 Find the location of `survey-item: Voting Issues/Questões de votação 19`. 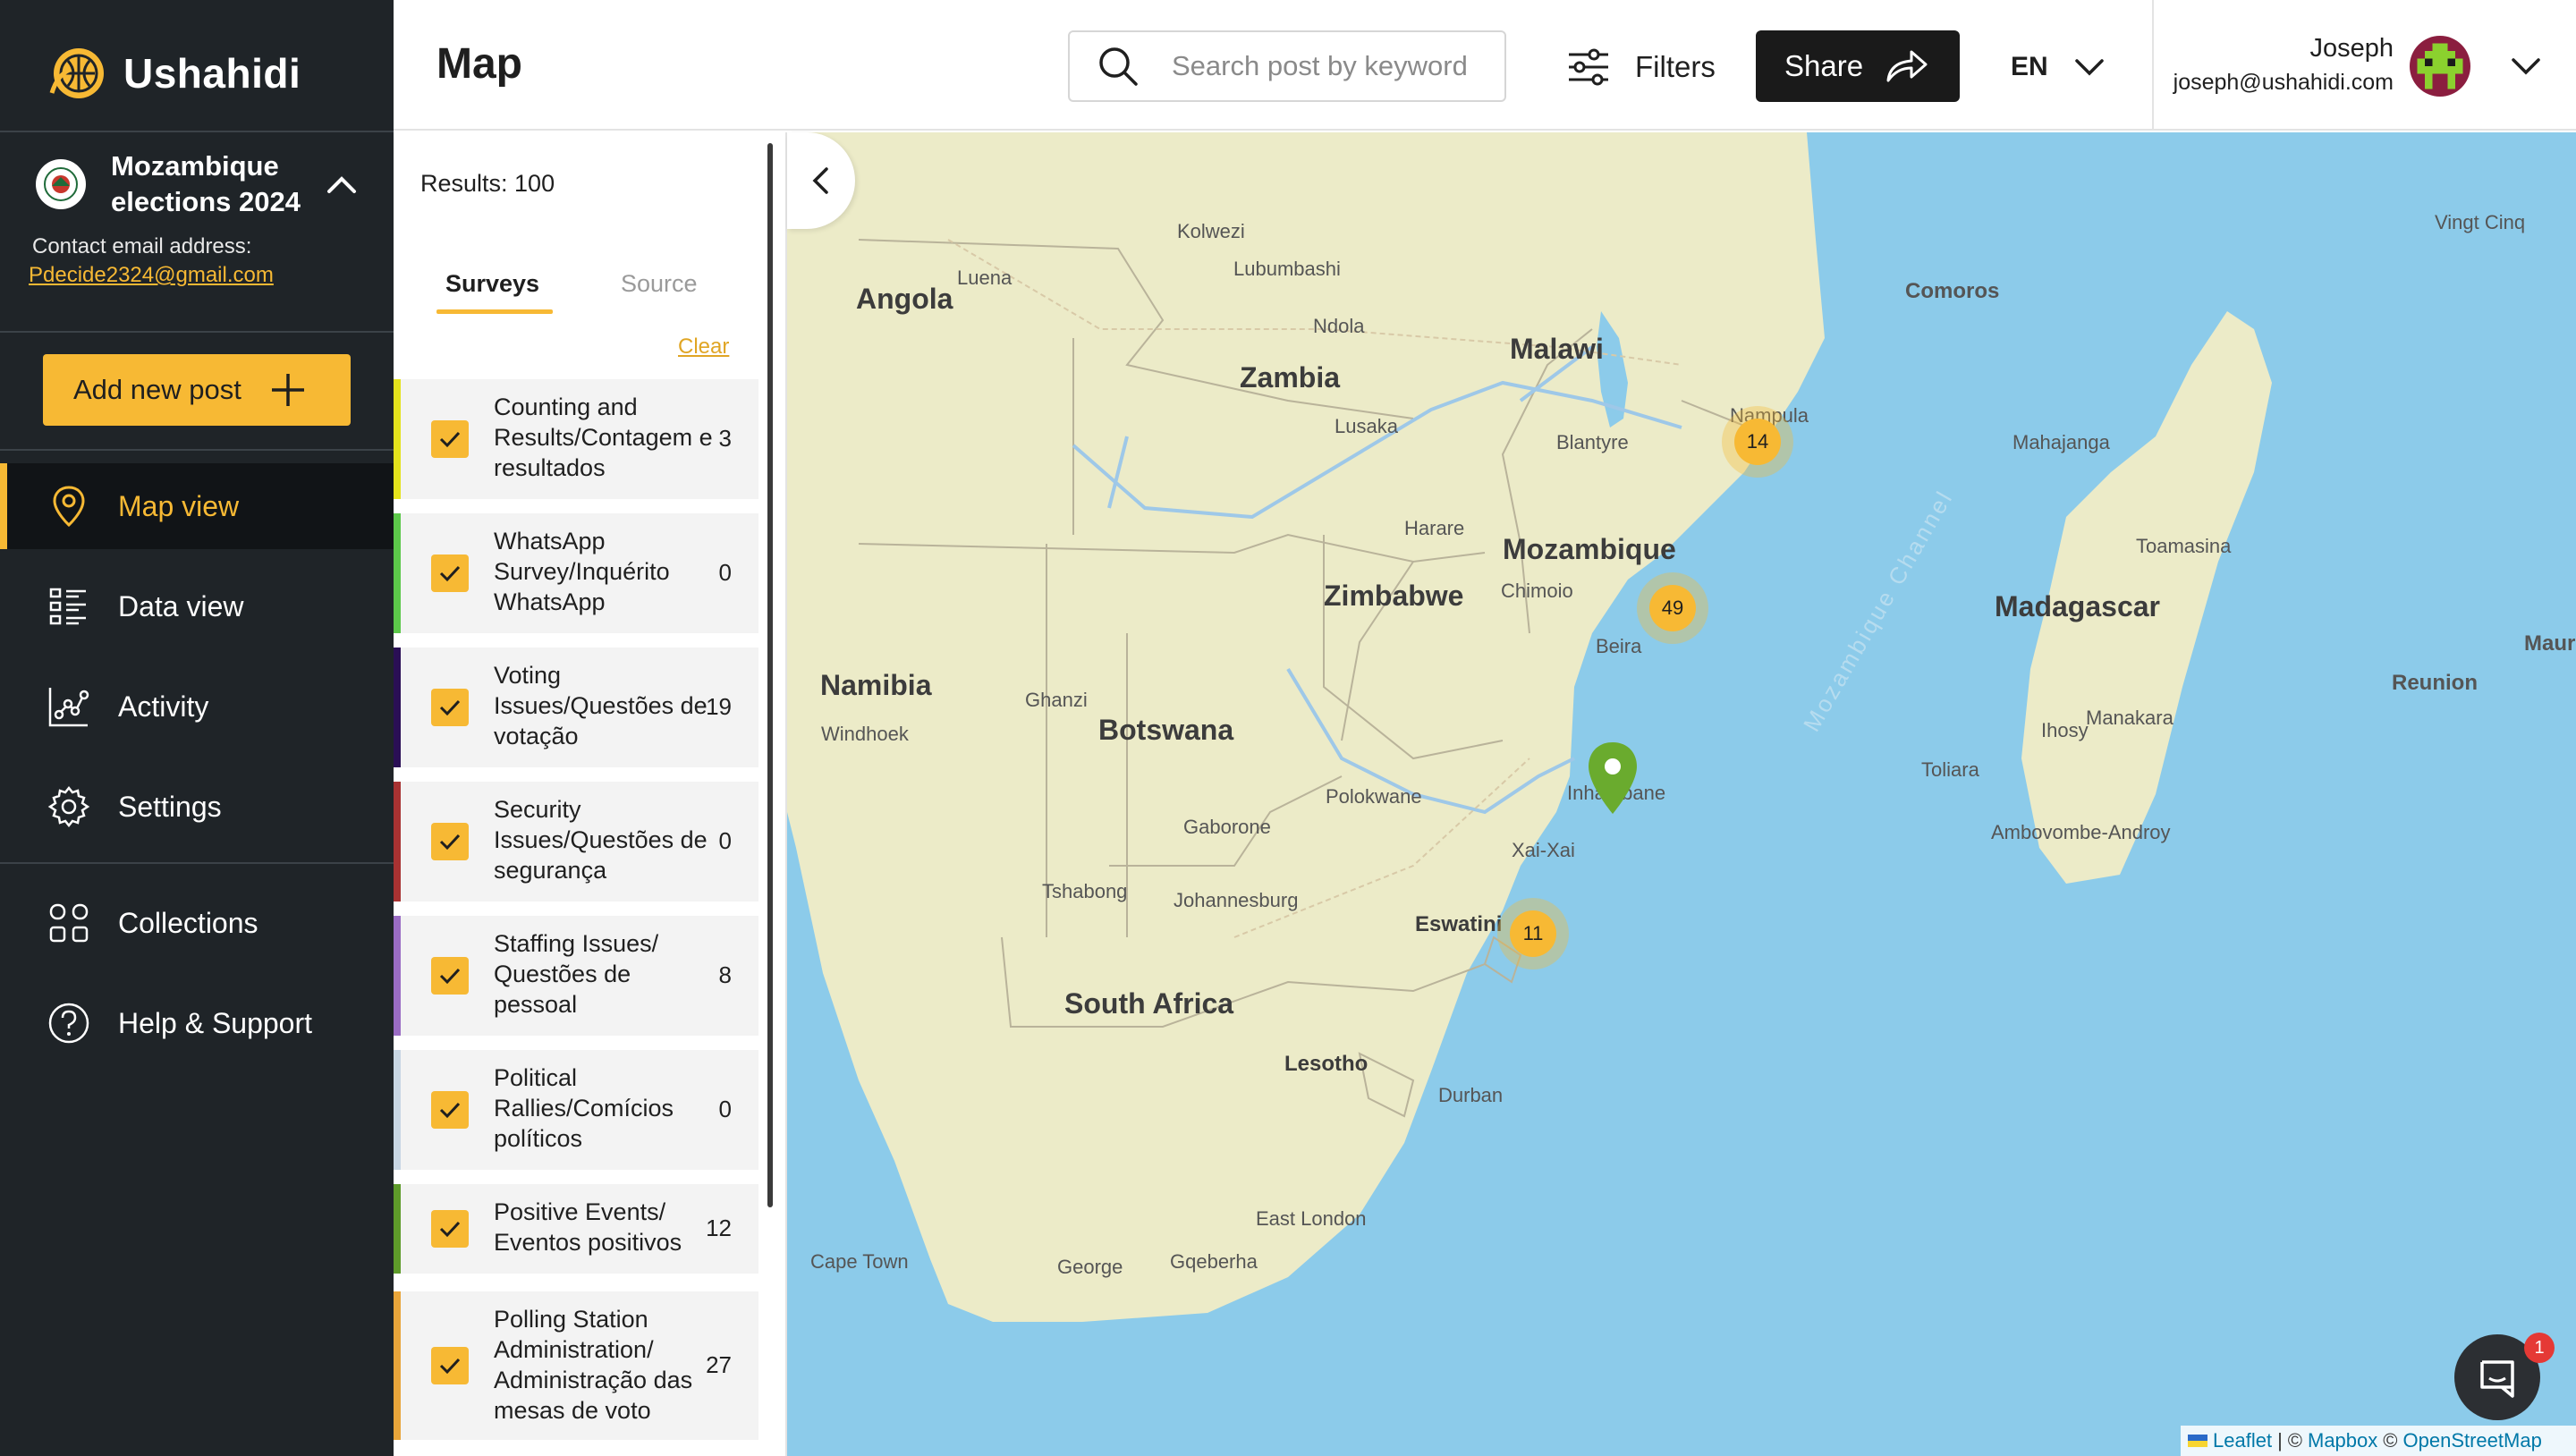

survey-item: Voting Issues/Questões de votação 19 is located at coordinates (576, 707).